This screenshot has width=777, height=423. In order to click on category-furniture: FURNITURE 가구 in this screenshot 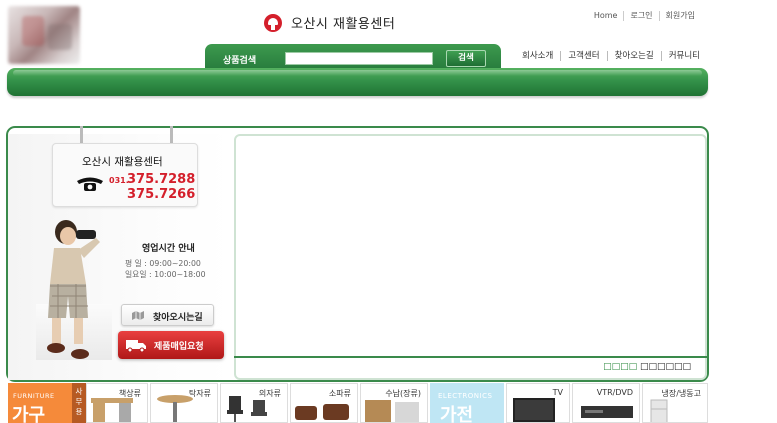, I will do `click(40, 403)`.